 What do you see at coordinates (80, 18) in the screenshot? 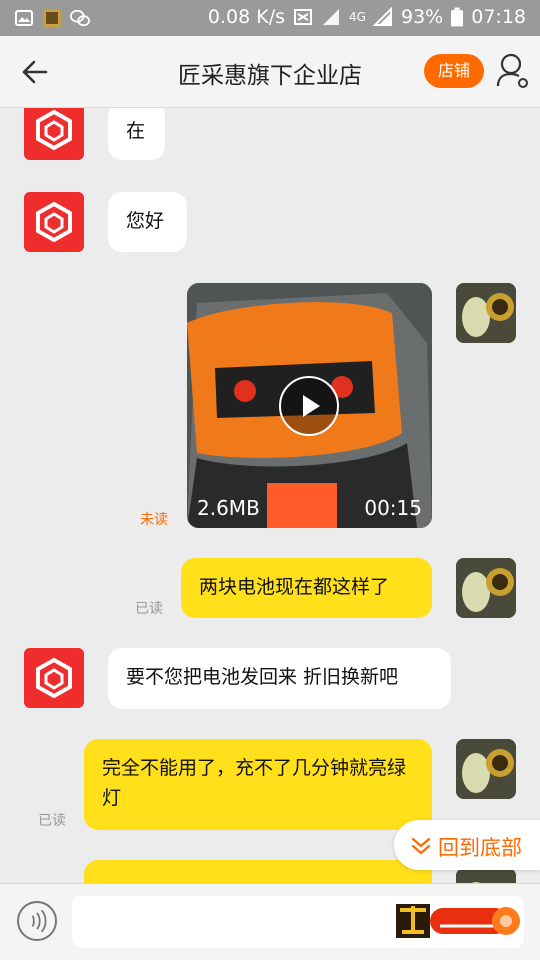
I see `wechat-icon` at bounding box center [80, 18].